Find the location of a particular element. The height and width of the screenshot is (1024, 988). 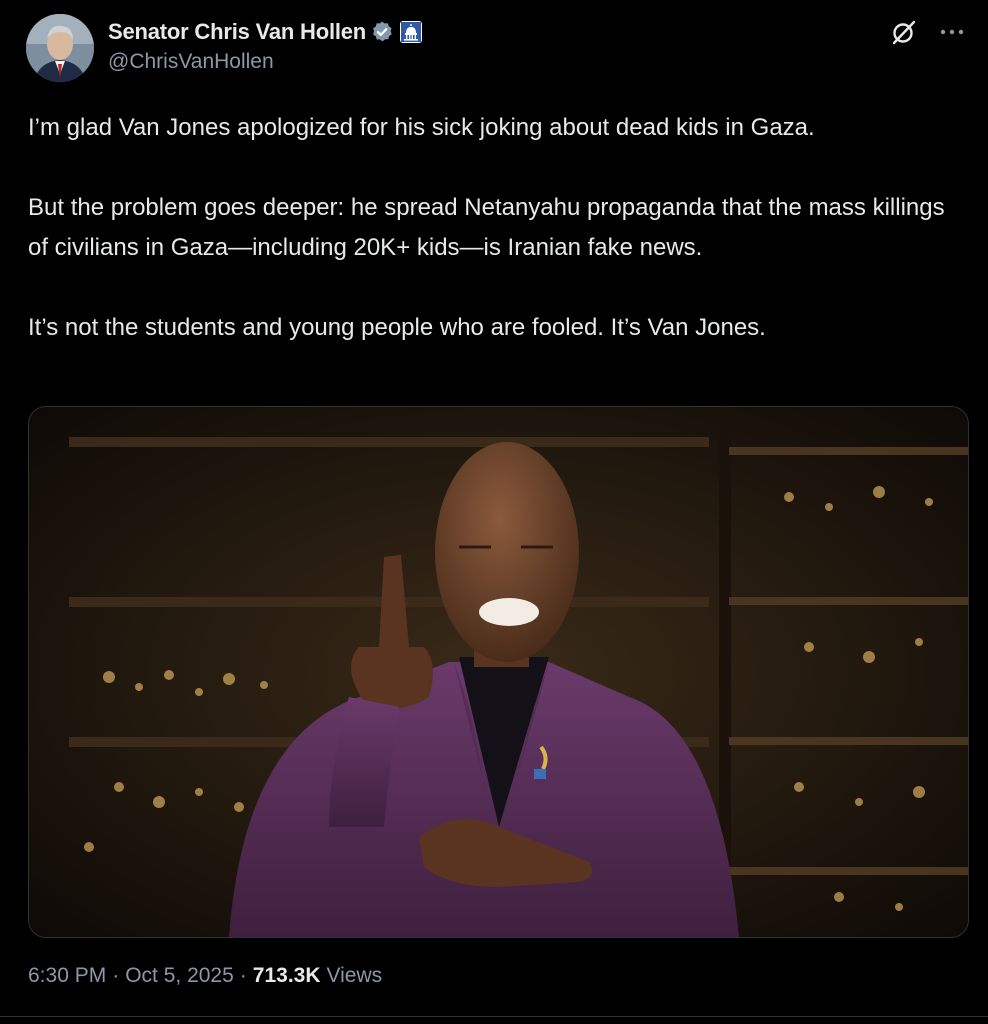

verified-badge-icon is located at coordinates (382, 32).